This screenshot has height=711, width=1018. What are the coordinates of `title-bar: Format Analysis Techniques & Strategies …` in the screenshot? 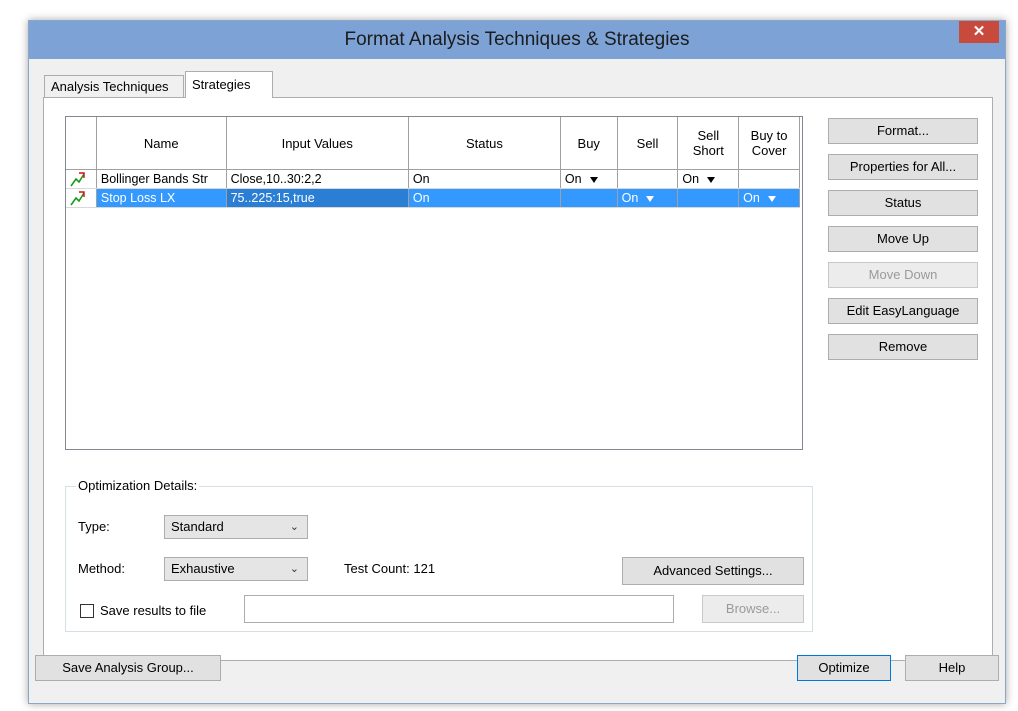 It's located at (517, 40).